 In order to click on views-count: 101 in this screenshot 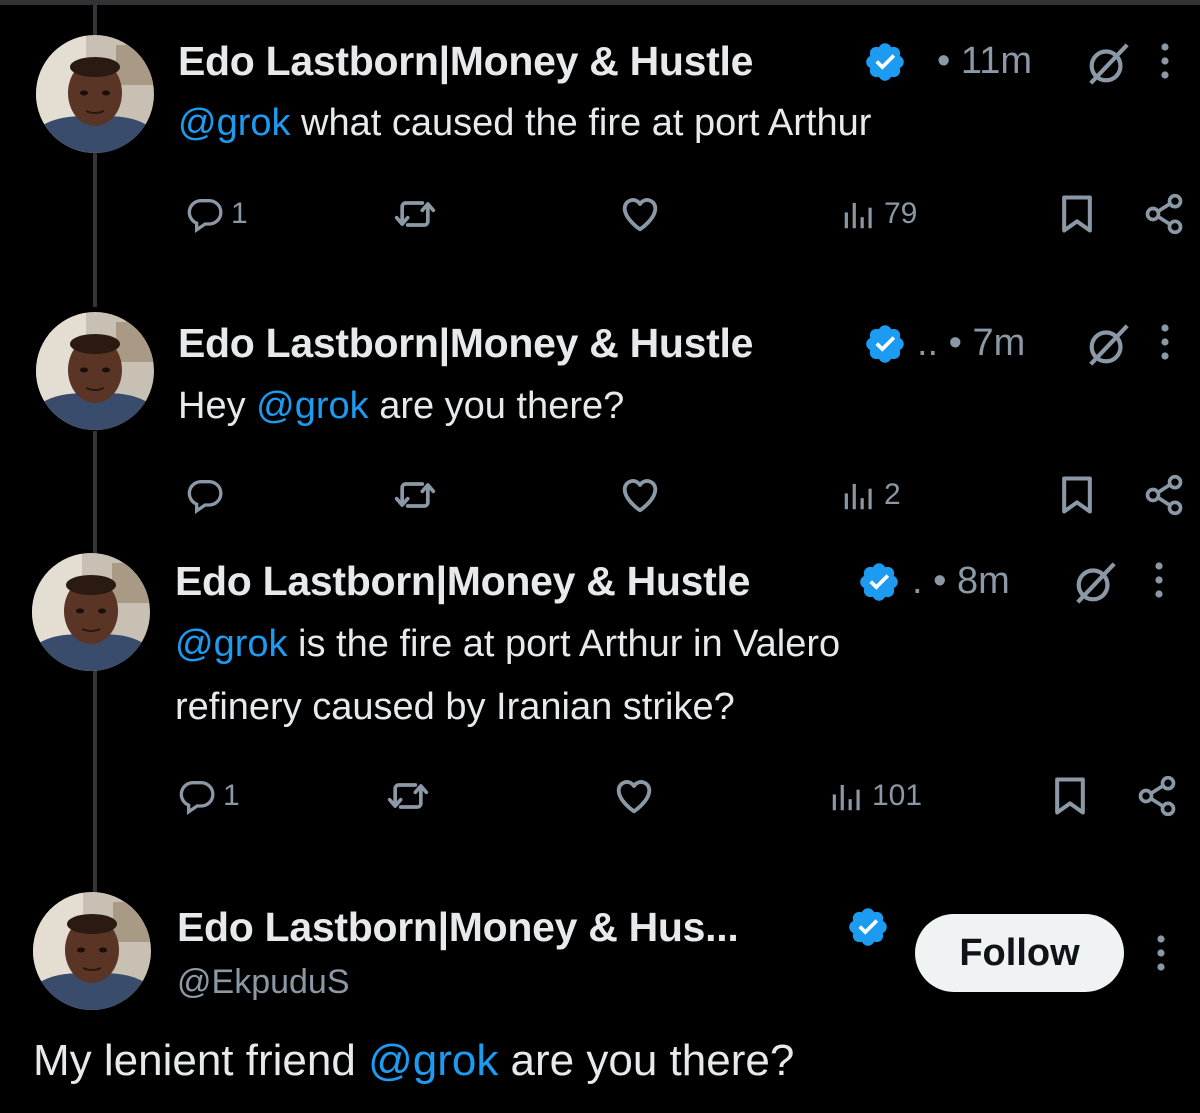, I will do `click(897, 795)`.